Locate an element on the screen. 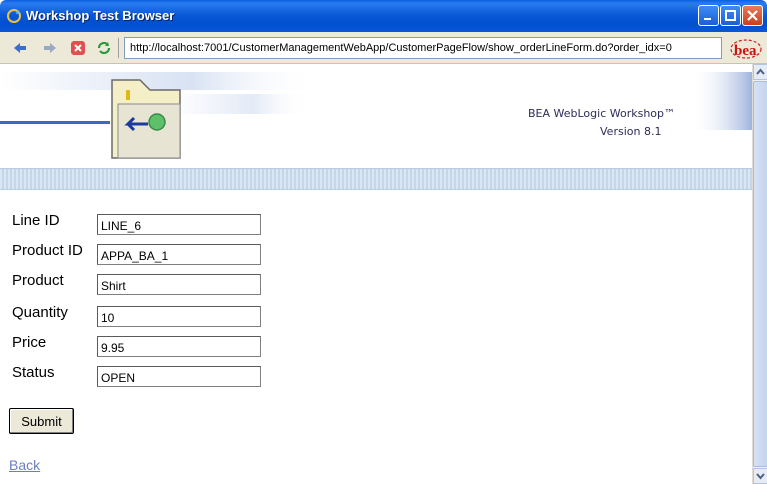  product-id-label: Product ID is located at coordinates (47, 250).